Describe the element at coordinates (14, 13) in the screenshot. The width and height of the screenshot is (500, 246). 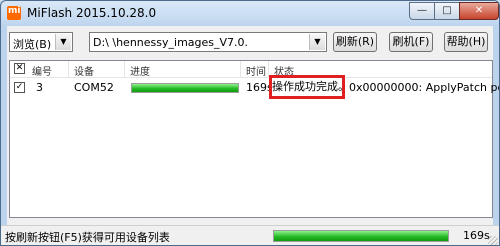
I see `app-icon` at that location.